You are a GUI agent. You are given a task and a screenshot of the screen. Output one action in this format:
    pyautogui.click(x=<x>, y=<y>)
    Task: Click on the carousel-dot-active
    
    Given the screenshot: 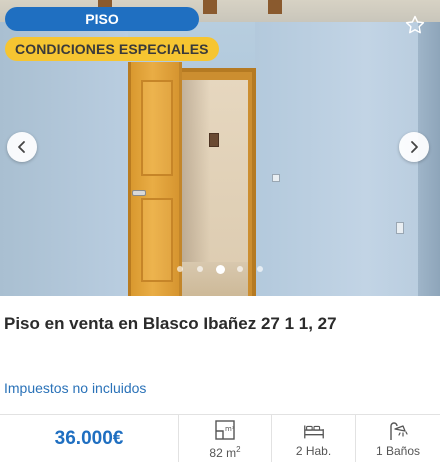 What is the action you would take?
    pyautogui.click(x=220, y=269)
    